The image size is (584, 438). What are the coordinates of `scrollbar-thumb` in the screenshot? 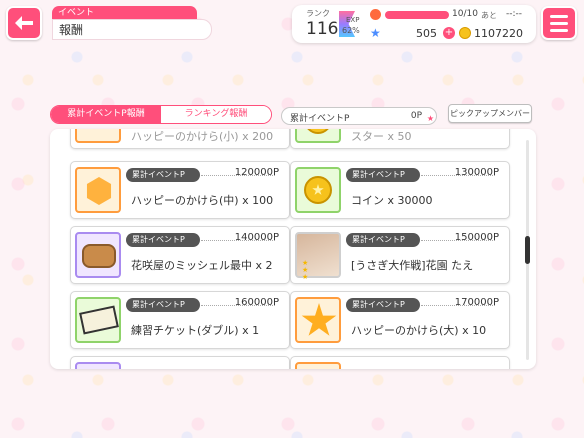 It's located at (527, 250).